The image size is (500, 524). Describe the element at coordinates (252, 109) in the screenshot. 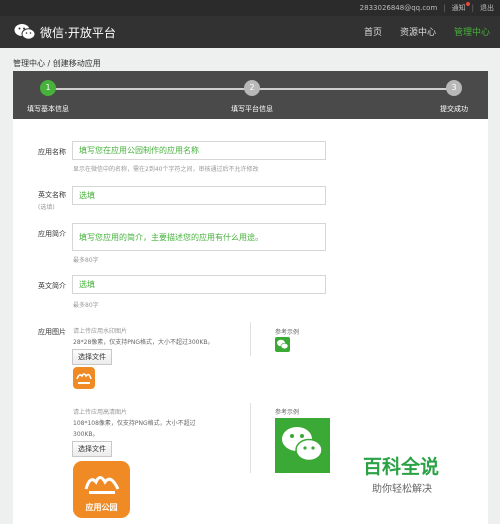

I see `step-2-label: 填写平台信息` at that location.